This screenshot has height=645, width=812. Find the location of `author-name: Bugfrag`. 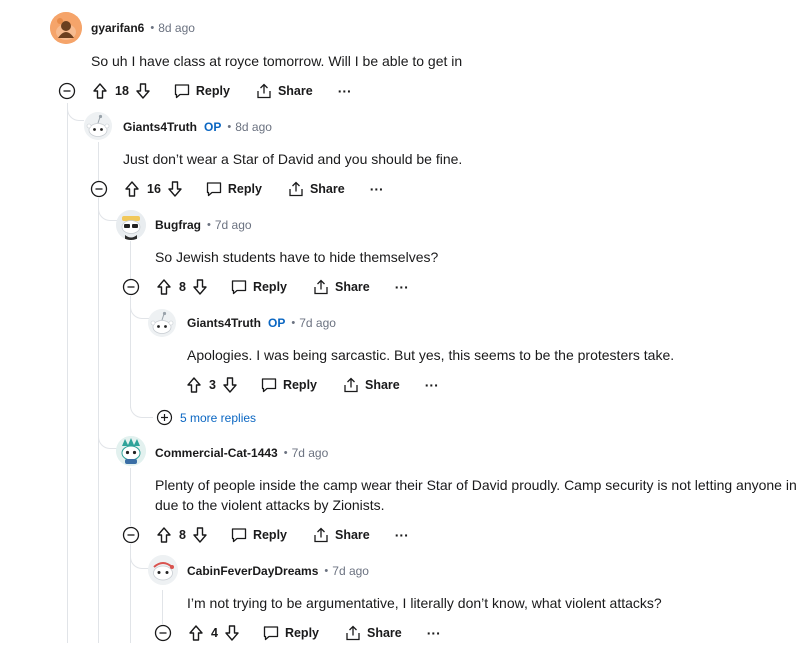

author-name: Bugfrag is located at coordinates (178, 225).